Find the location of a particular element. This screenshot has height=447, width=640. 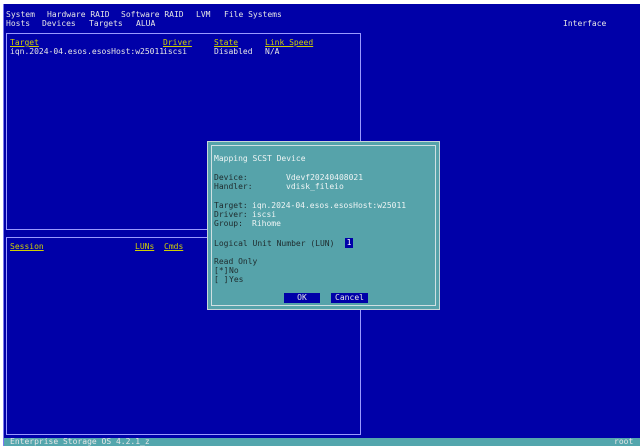

col-link-speed-header: Link Speed is located at coordinates (289, 42).